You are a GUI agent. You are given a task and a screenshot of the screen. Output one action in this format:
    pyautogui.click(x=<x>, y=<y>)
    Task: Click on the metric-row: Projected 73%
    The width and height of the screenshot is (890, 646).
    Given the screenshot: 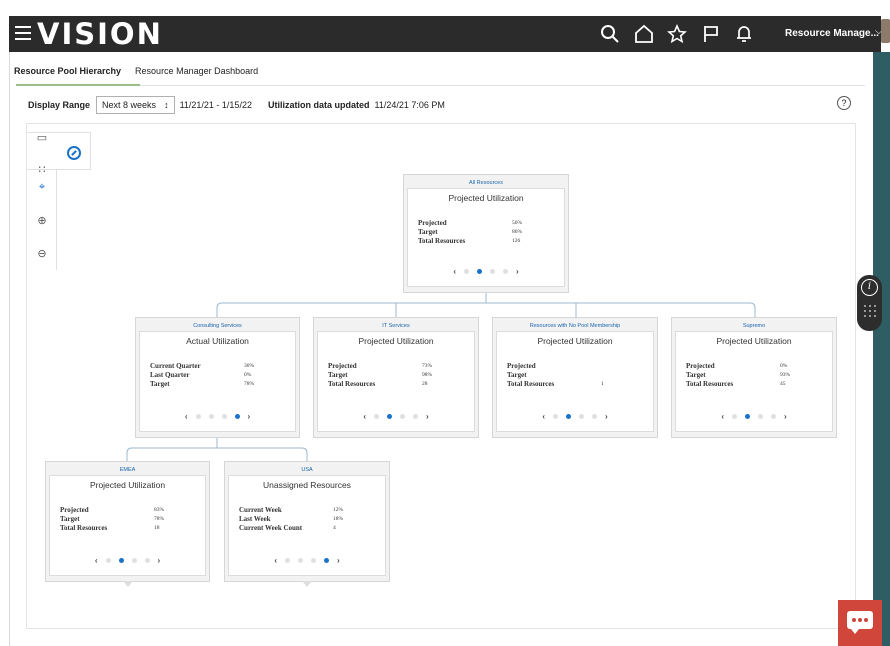 What is the action you would take?
    pyautogui.click(x=396, y=365)
    